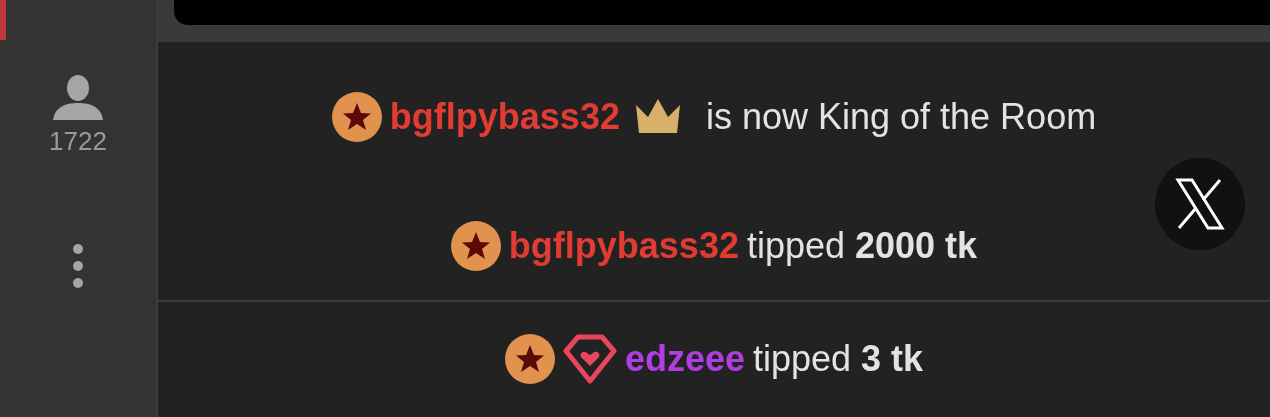 The image size is (1270, 417). I want to click on user-icon, so click(78, 97).